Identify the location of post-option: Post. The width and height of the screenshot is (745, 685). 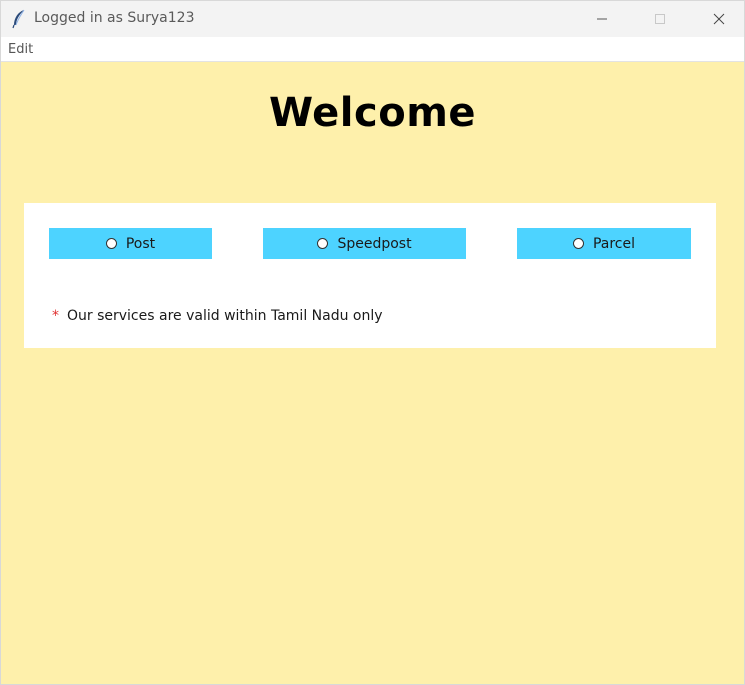
(130, 243).